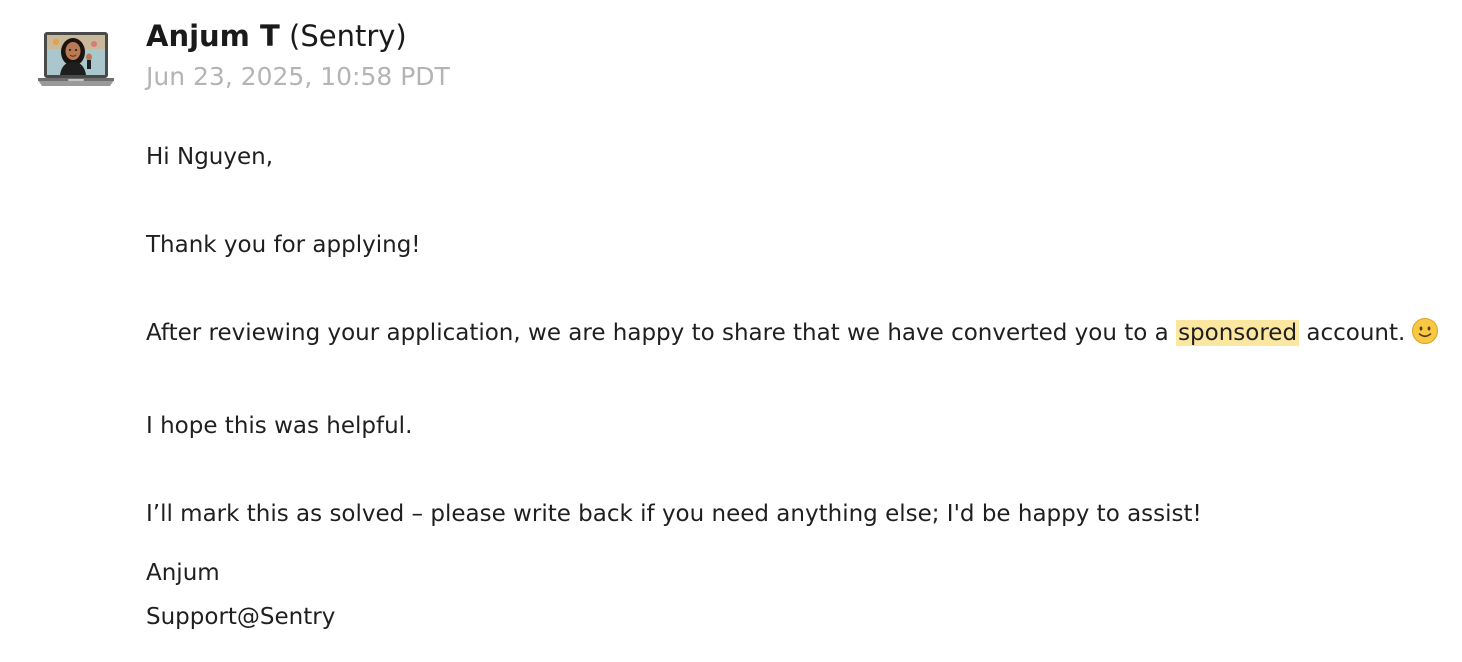 The image size is (1462, 662). I want to click on message-header: Anjum T (Sentry) Jun 23, 2025, 10:58 PDT, so click(298, 55).